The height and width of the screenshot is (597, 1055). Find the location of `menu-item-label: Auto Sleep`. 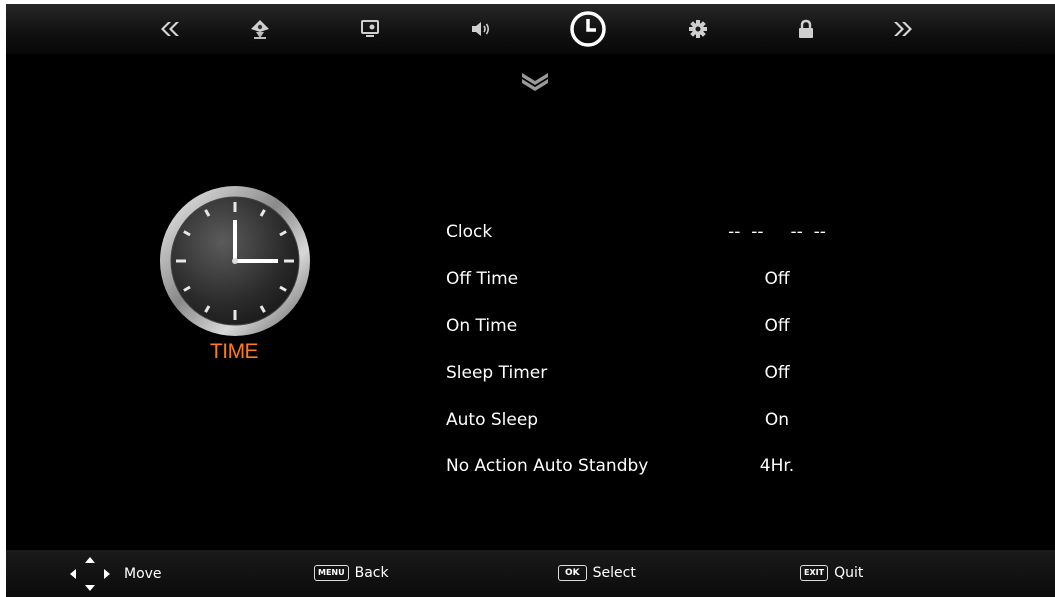

menu-item-label: Auto Sleep is located at coordinates (492, 420).